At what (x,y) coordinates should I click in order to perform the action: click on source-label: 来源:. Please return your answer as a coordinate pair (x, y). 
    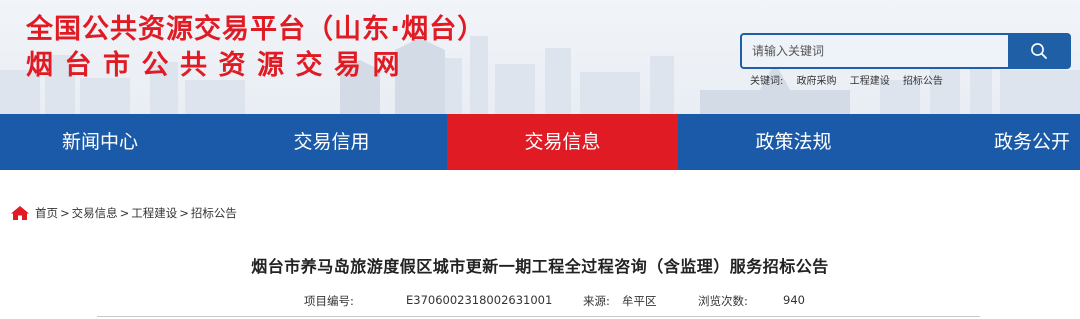
    Looking at the image, I should click on (596, 301).